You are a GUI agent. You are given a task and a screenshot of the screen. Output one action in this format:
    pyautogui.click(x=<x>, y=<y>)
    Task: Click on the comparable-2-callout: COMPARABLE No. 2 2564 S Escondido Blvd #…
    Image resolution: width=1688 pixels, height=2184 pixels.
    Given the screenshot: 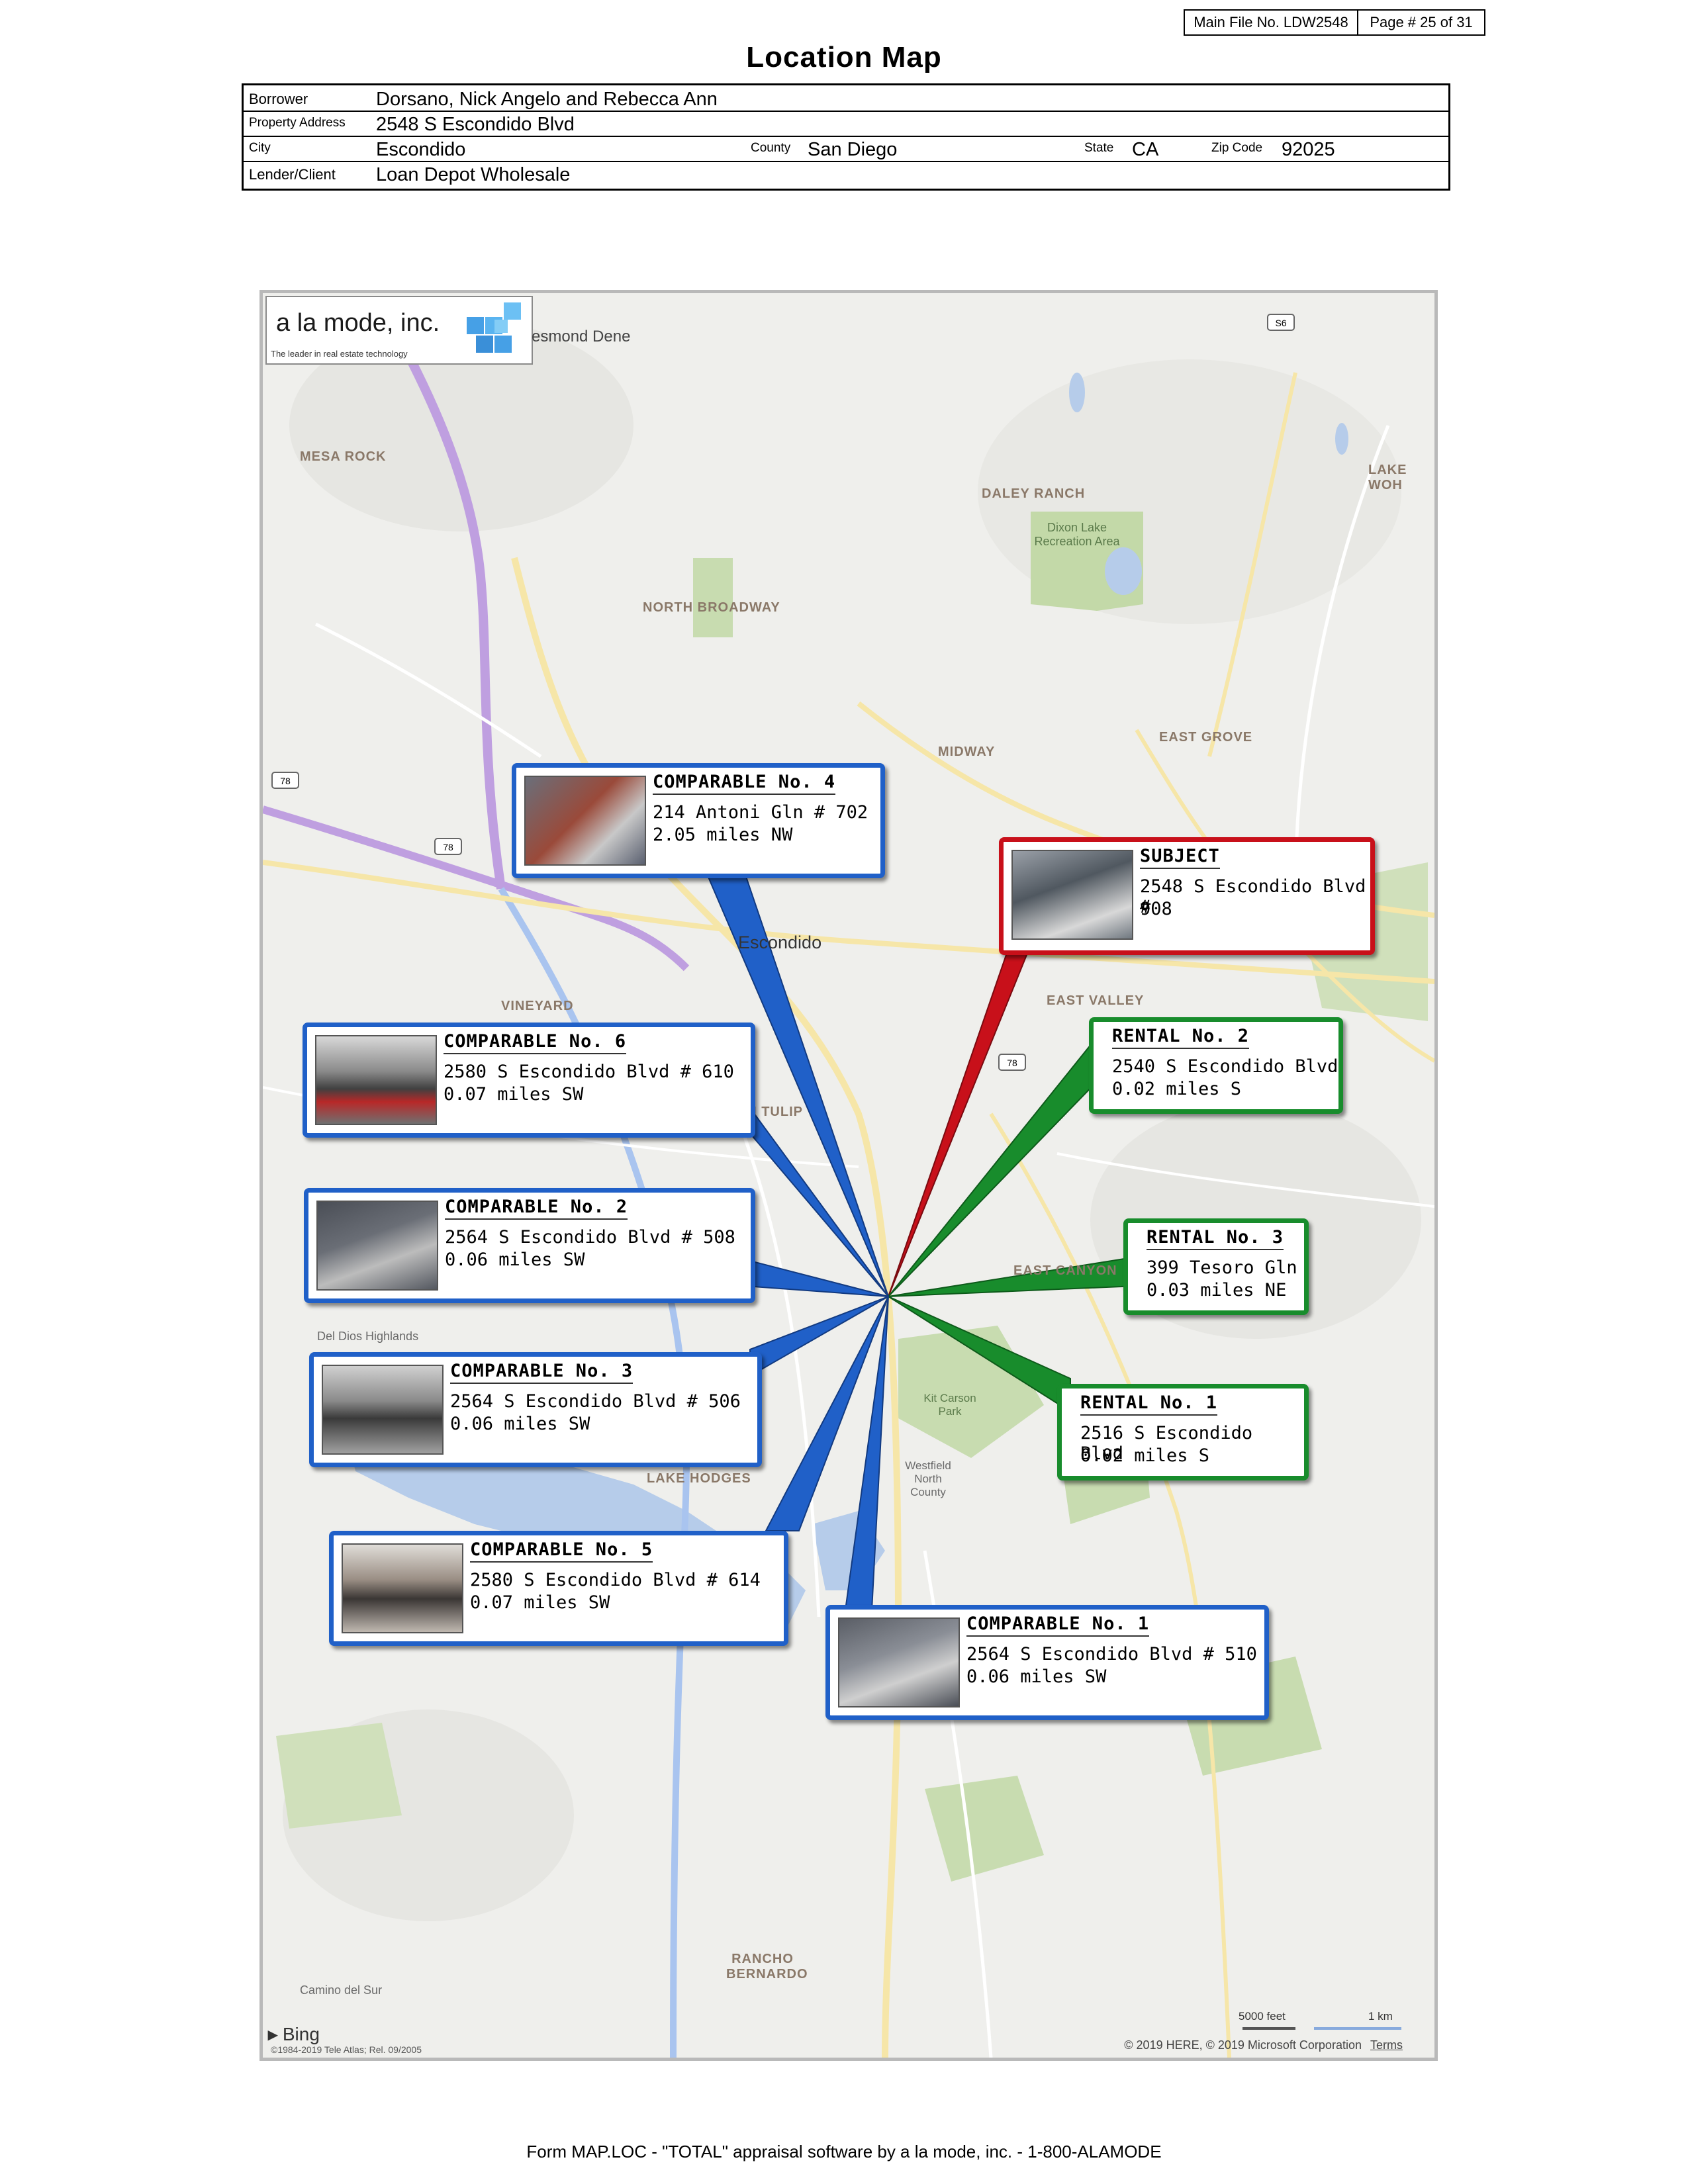 What is the action you would take?
    pyautogui.click(x=529, y=1245)
    